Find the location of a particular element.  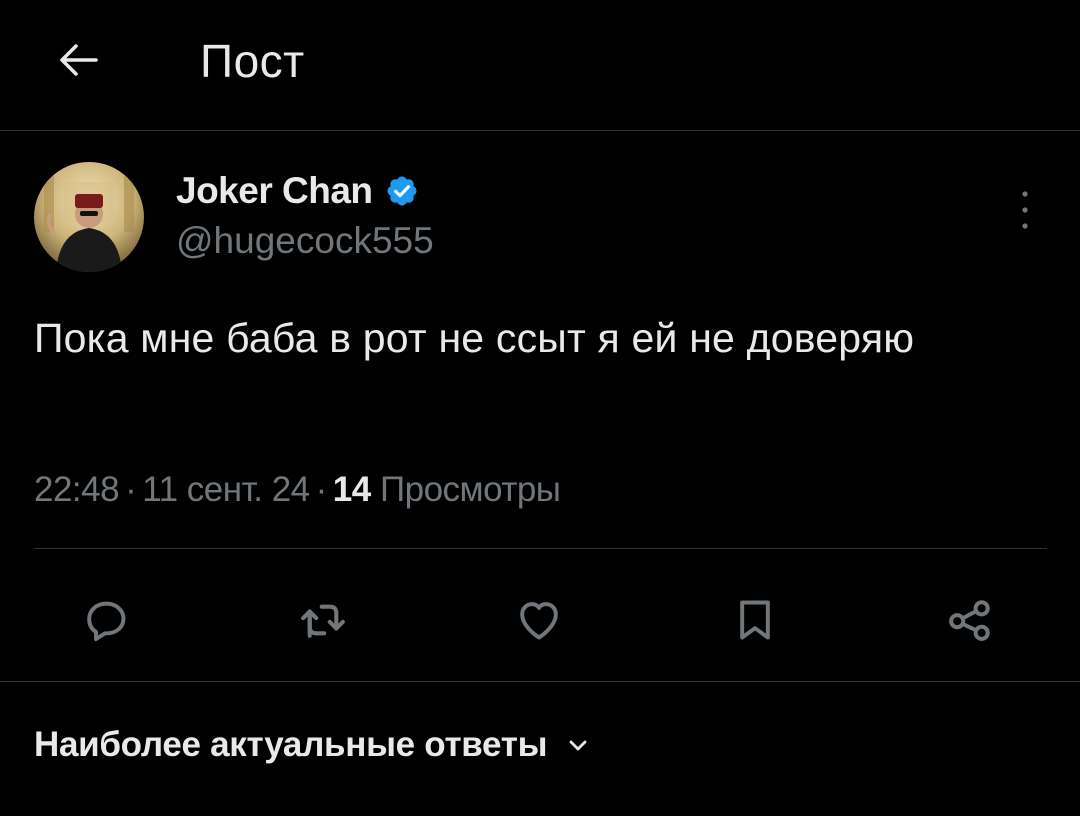

back-button is located at coordinates (78, 60).